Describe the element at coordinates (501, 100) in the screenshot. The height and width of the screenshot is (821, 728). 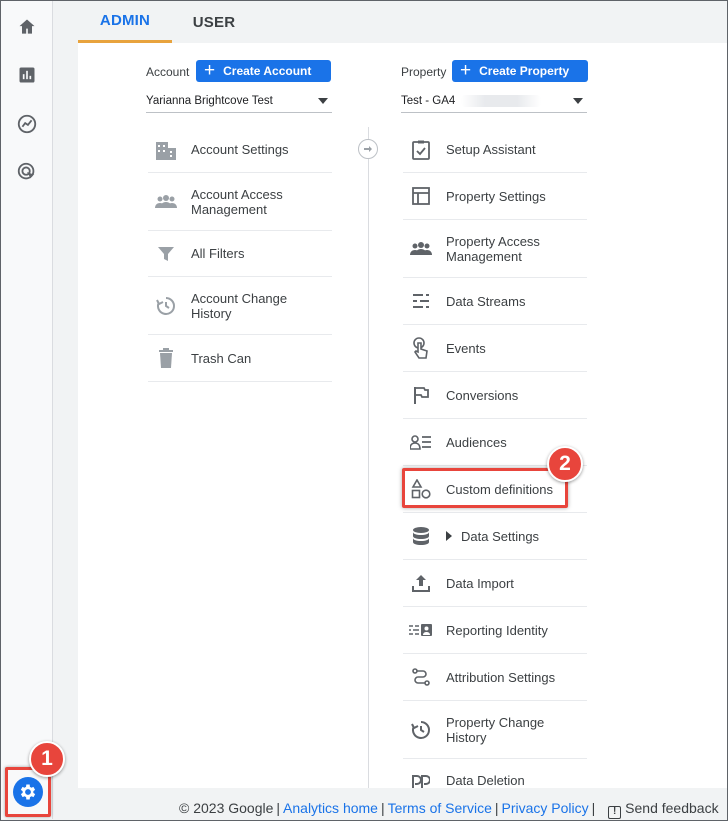
I see `redacted-id` at that location.